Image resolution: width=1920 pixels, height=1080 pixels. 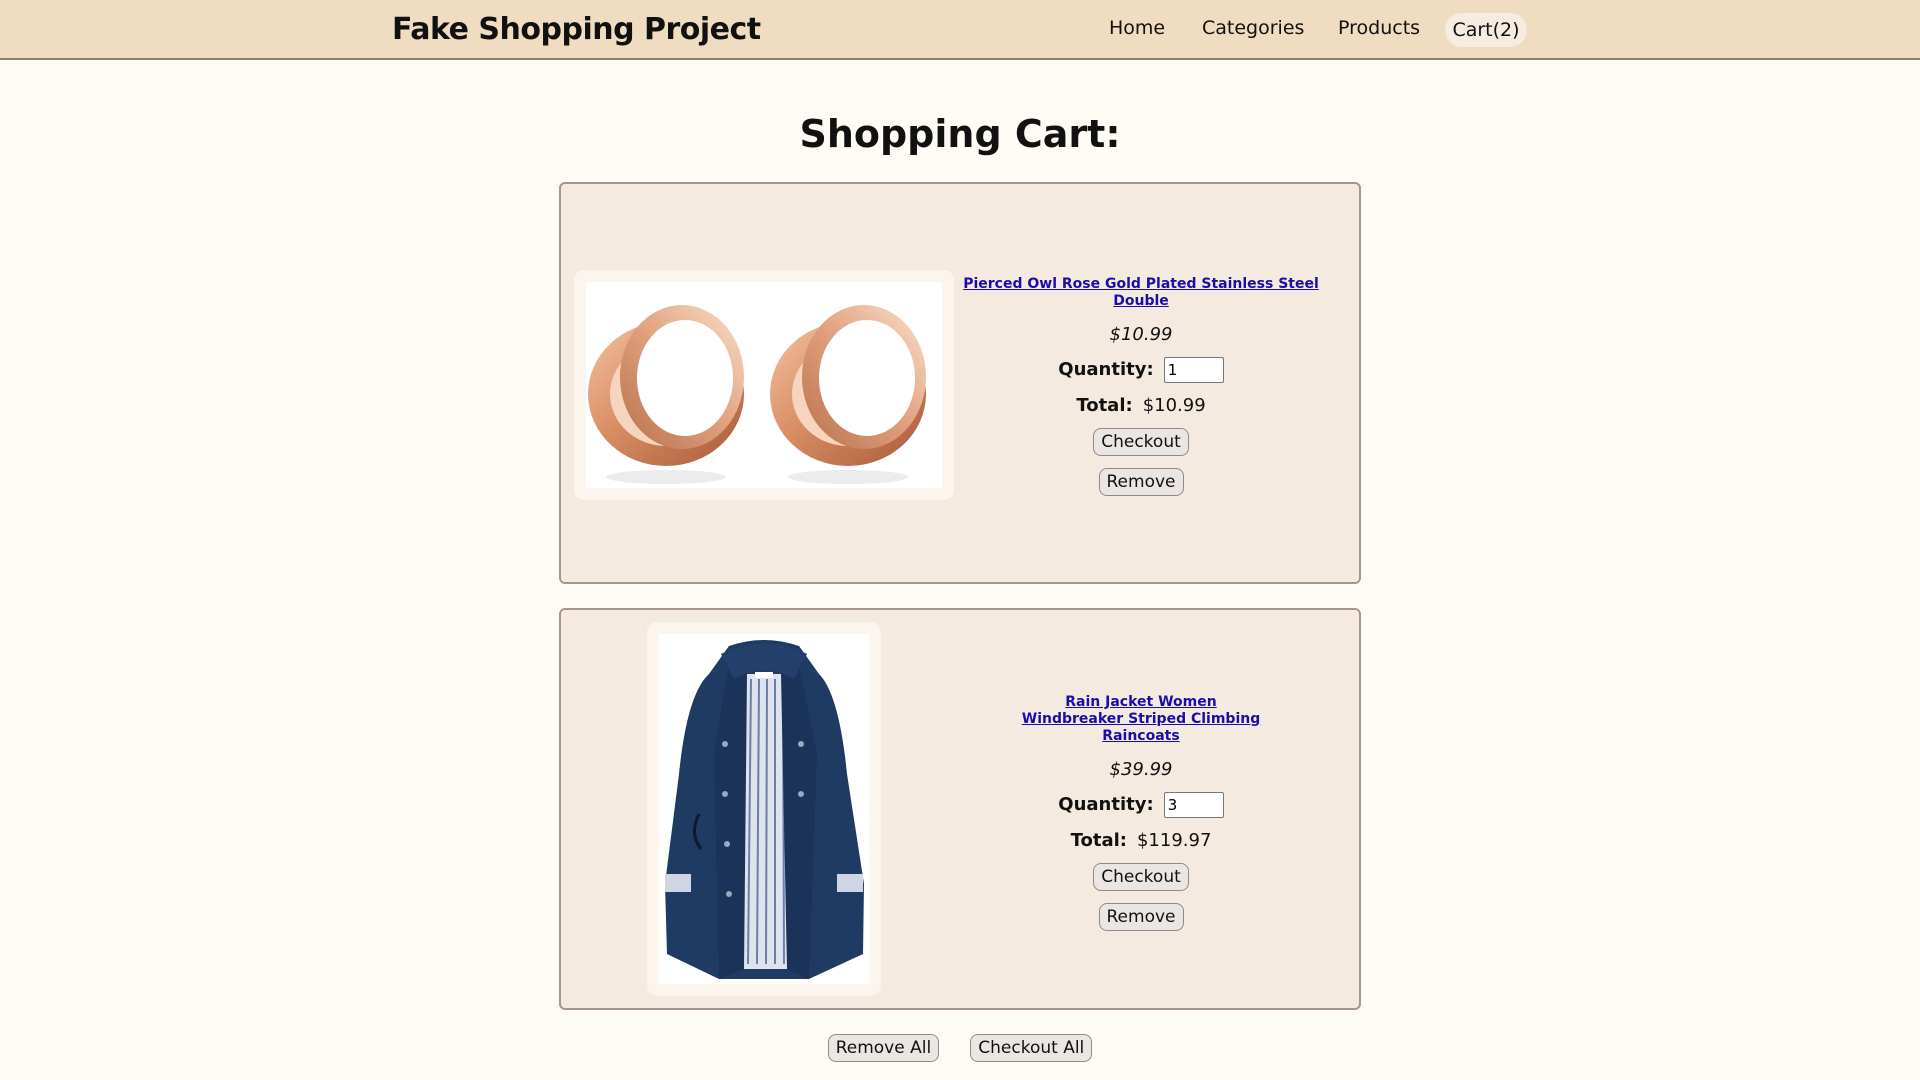 What do you see at coordinates (883, 1048) in the screenshot?
I see `remove-all-button: Remove All` at bounding box center [883, 1048].